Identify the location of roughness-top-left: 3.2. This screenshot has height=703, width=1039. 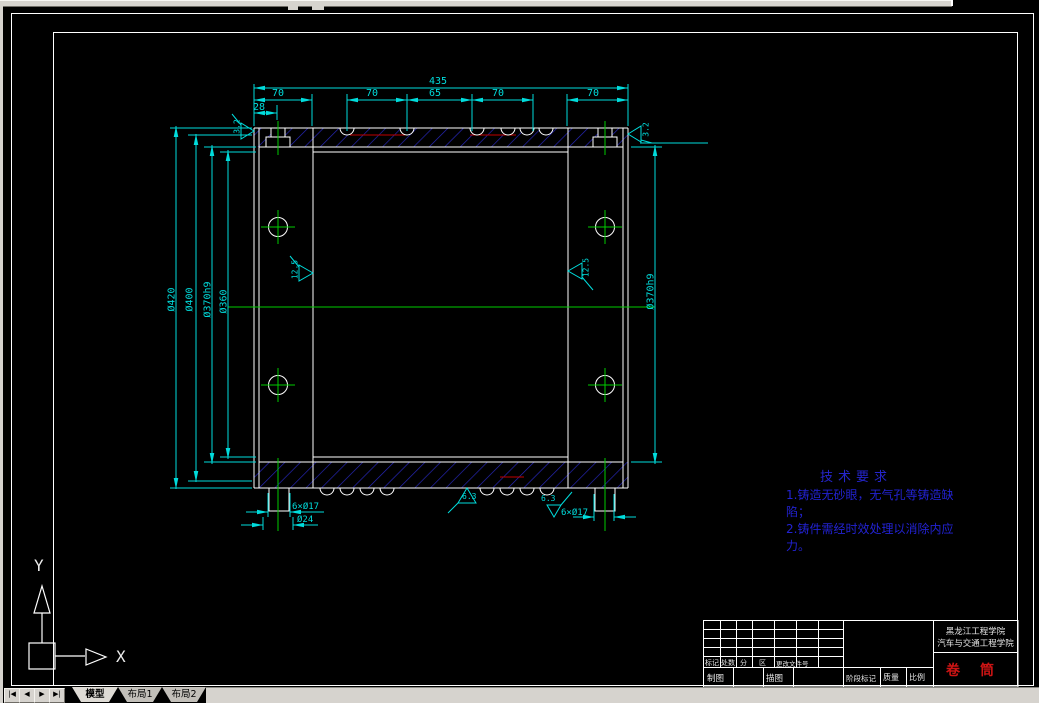
(237, 126).